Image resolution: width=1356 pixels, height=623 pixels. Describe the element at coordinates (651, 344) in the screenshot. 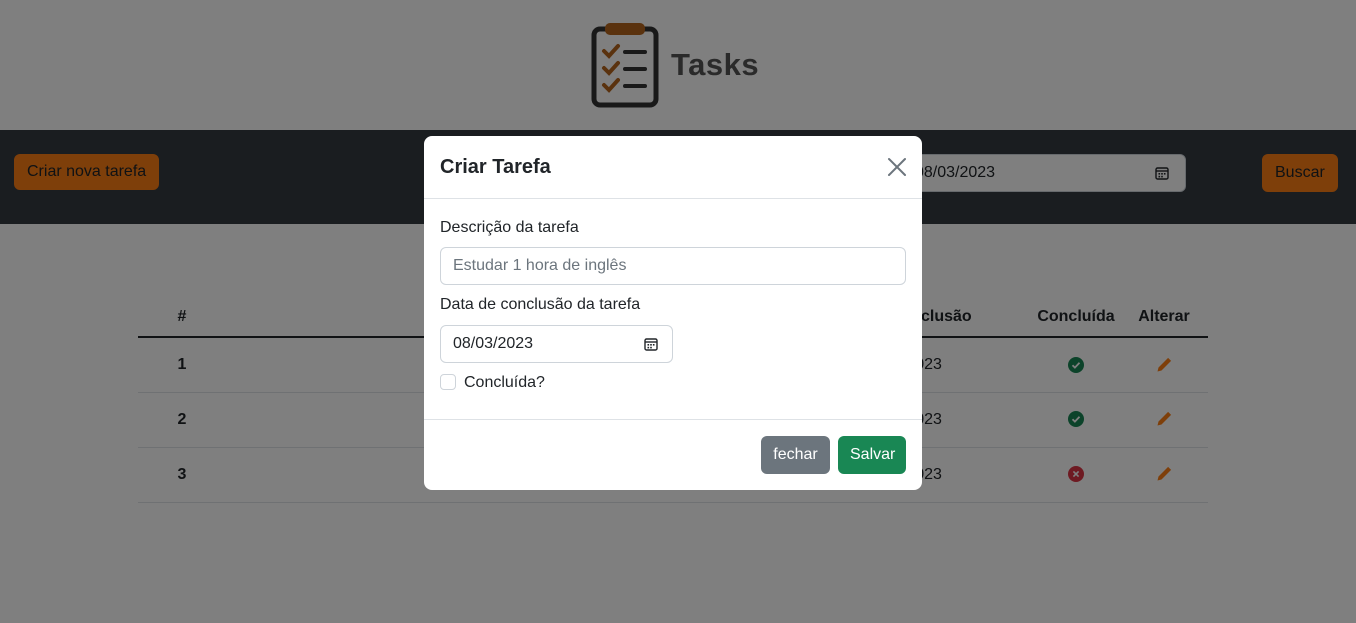

I see `calendar-icon` at that location.